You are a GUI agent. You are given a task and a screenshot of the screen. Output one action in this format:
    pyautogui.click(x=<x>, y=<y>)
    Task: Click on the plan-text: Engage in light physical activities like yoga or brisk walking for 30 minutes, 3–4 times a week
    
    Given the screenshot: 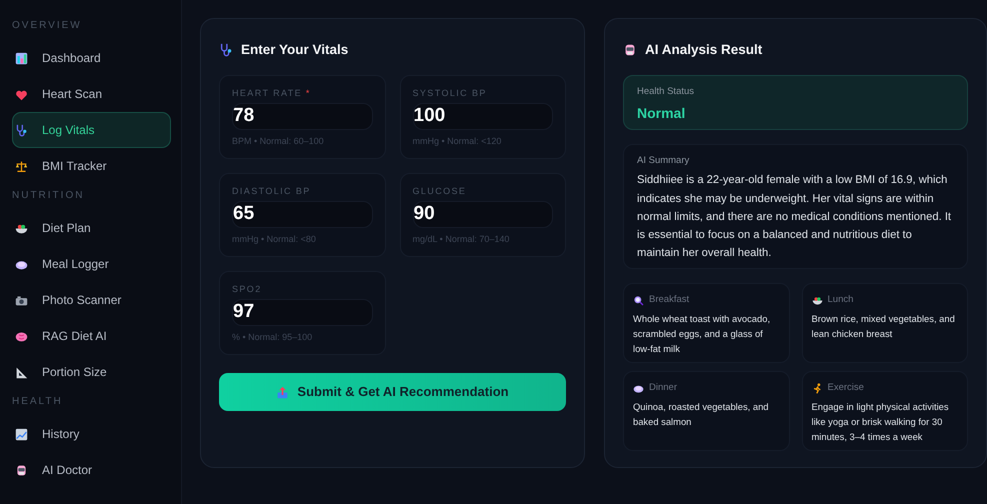 What is the action you would take?
    pyautogui.click(x=881, y=422)
    